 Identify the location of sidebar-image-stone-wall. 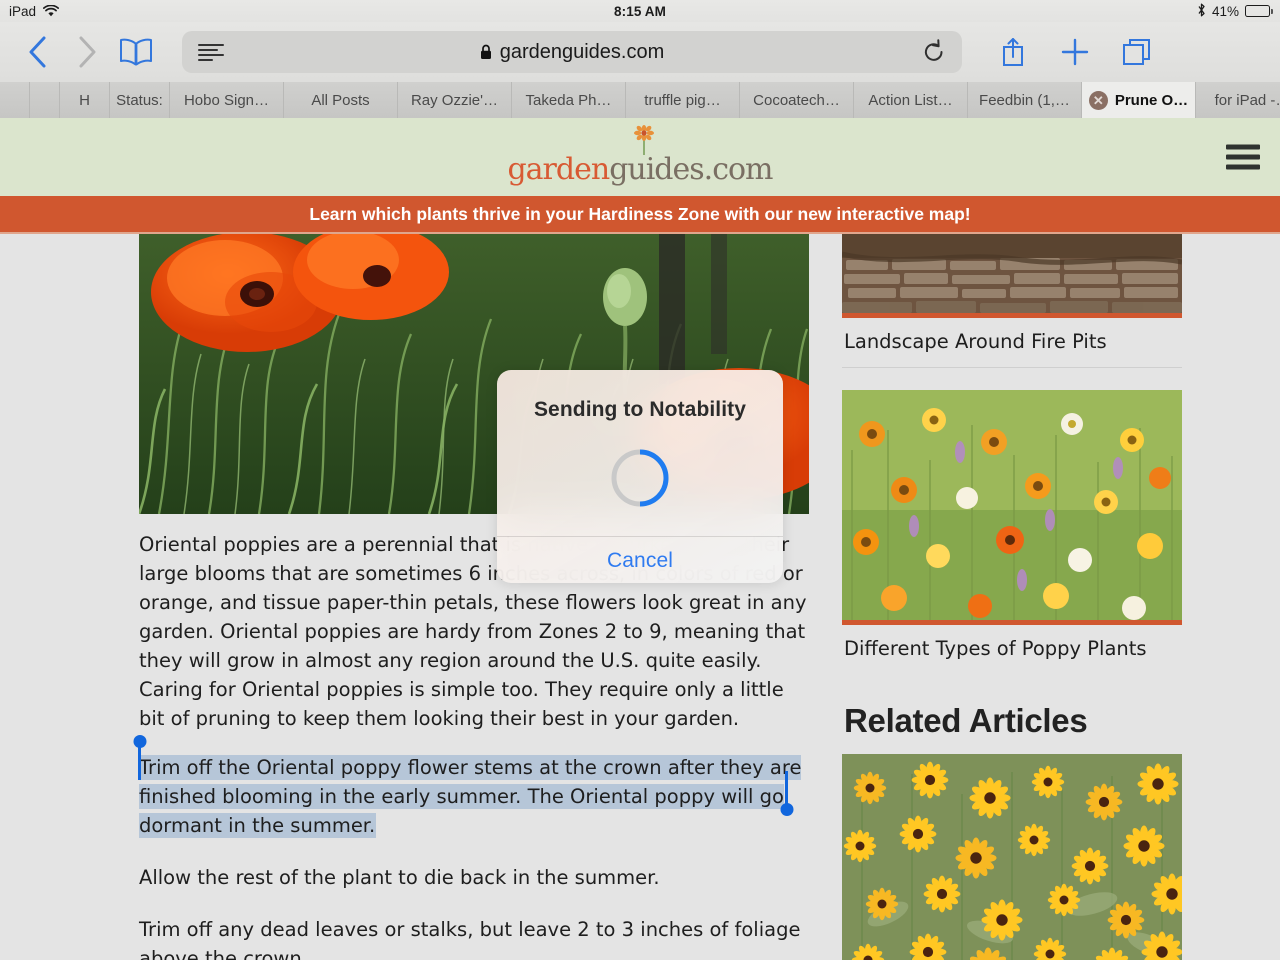
(1012, 276).